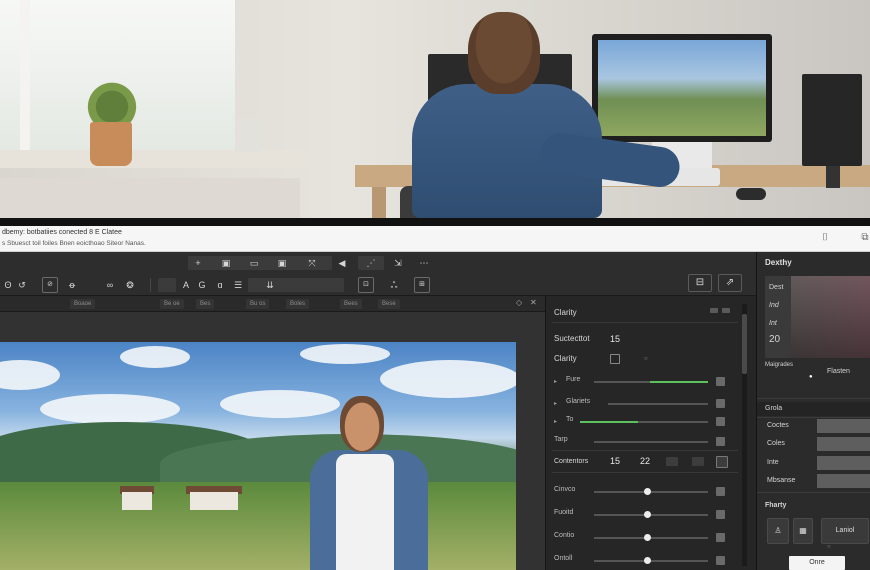 Image resolution: width=870 pixels, height=570 pixels. I want to click on add-tool-button: +, so click(198, 263).